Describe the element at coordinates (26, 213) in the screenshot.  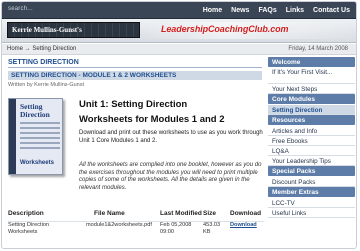
I see `col-description: Description` at that location.